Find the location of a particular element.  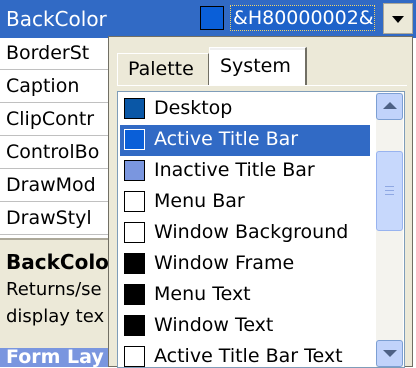

list-item-selected: Active Title Bar is located at coordinates (245, 140).